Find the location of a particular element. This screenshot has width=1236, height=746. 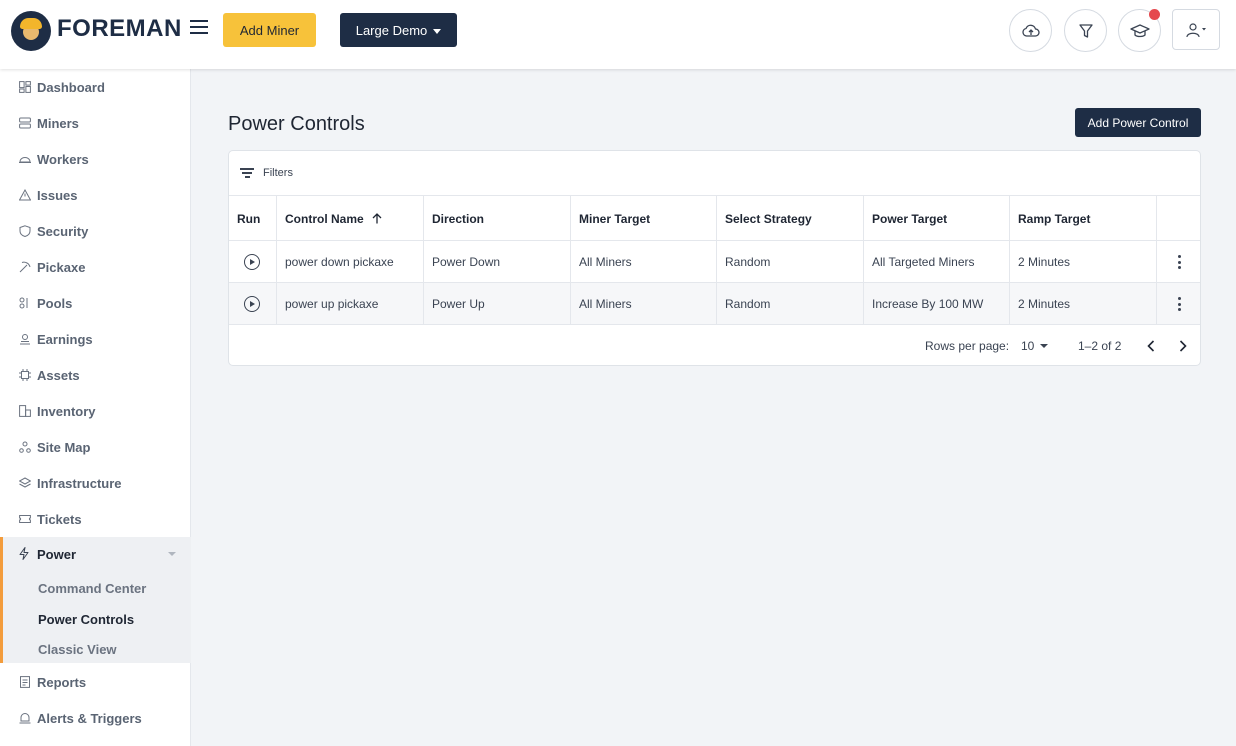

sidebar-item-label: Site Map is located at coordinates (64, 447).